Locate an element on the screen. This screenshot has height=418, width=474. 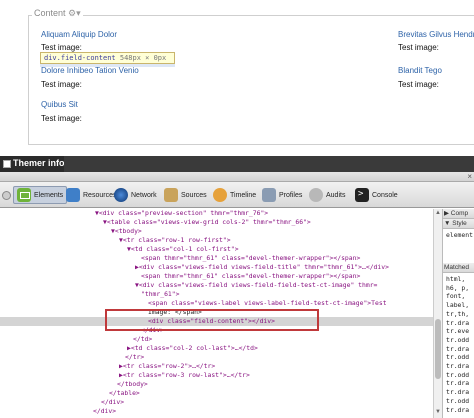
tab-timeline: Timeline is located at coordinates (234, 195).